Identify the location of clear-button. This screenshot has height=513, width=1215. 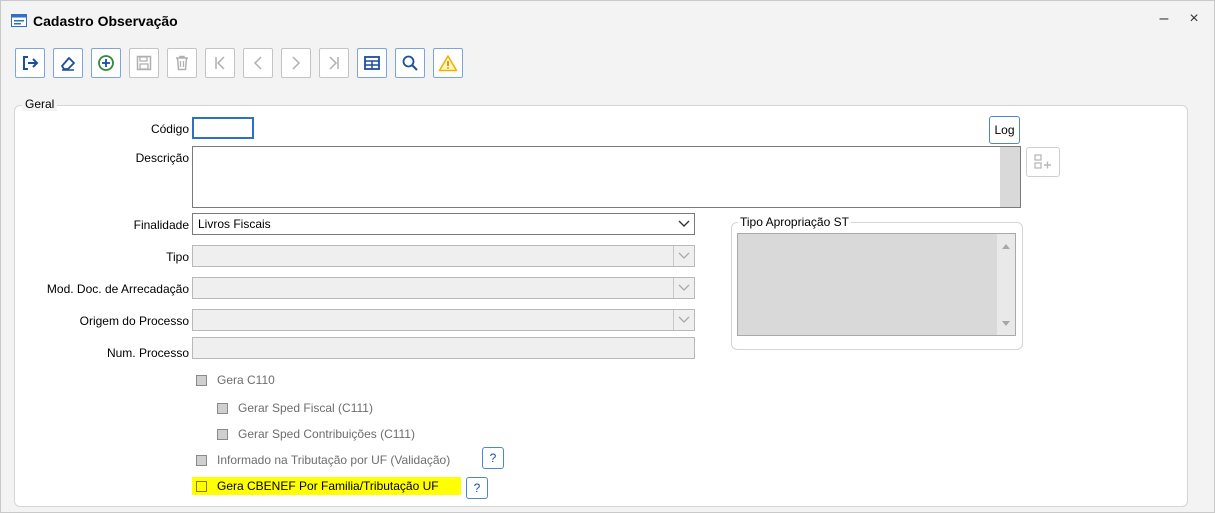
(68, 63).